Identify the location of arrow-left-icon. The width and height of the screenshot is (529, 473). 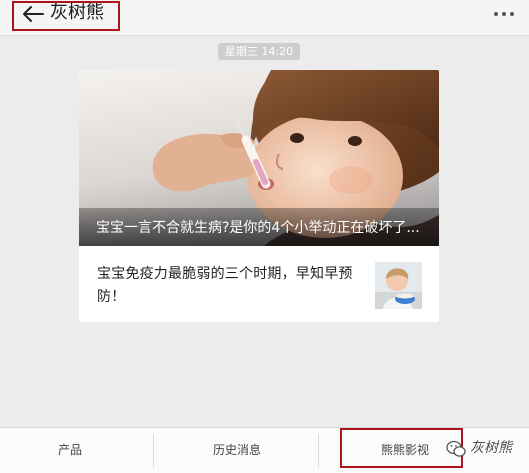
(33, 14).